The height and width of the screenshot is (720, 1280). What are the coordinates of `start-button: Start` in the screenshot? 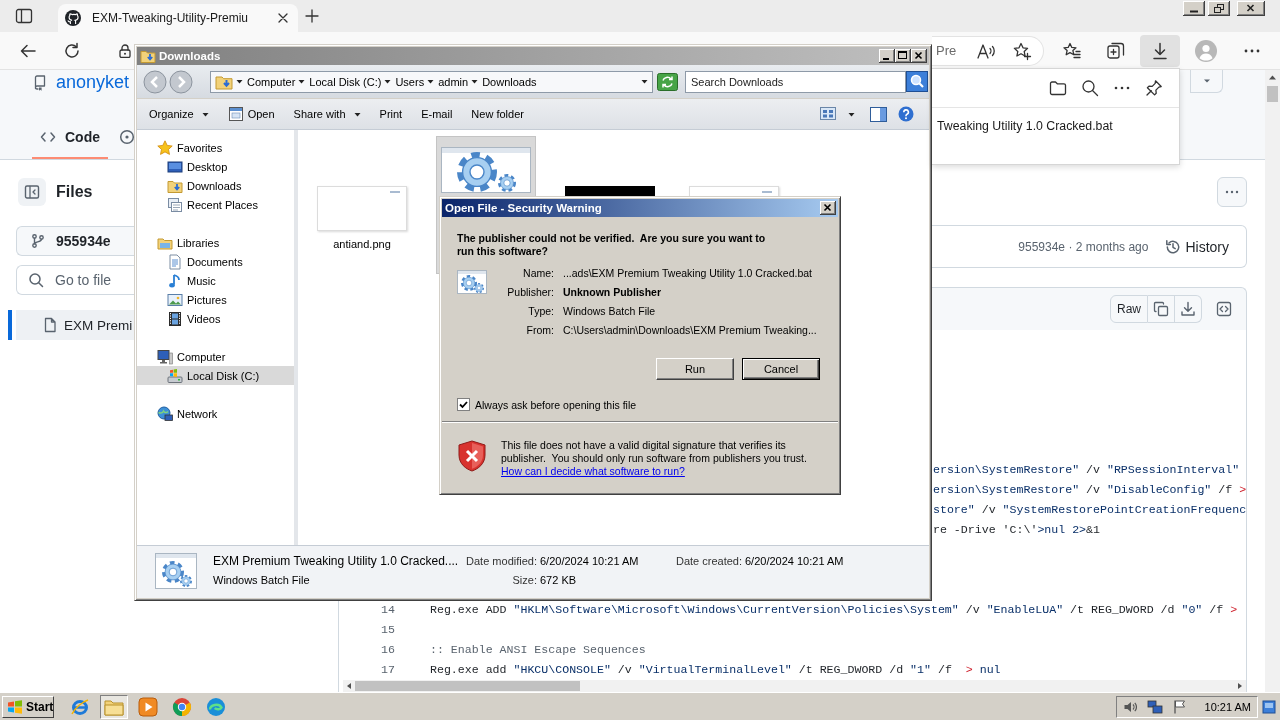 It's located at (28, 706).